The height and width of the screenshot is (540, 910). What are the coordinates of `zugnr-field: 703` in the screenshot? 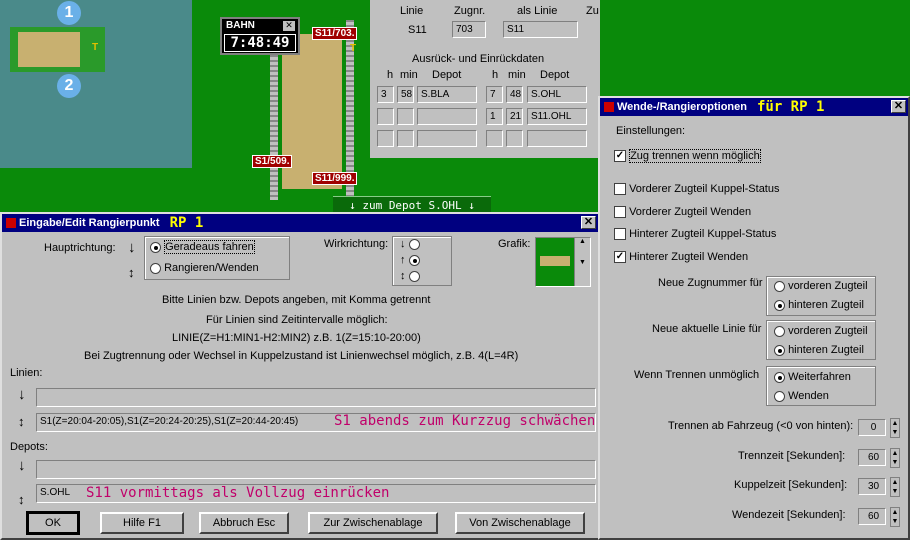 It's located at (469, 29).